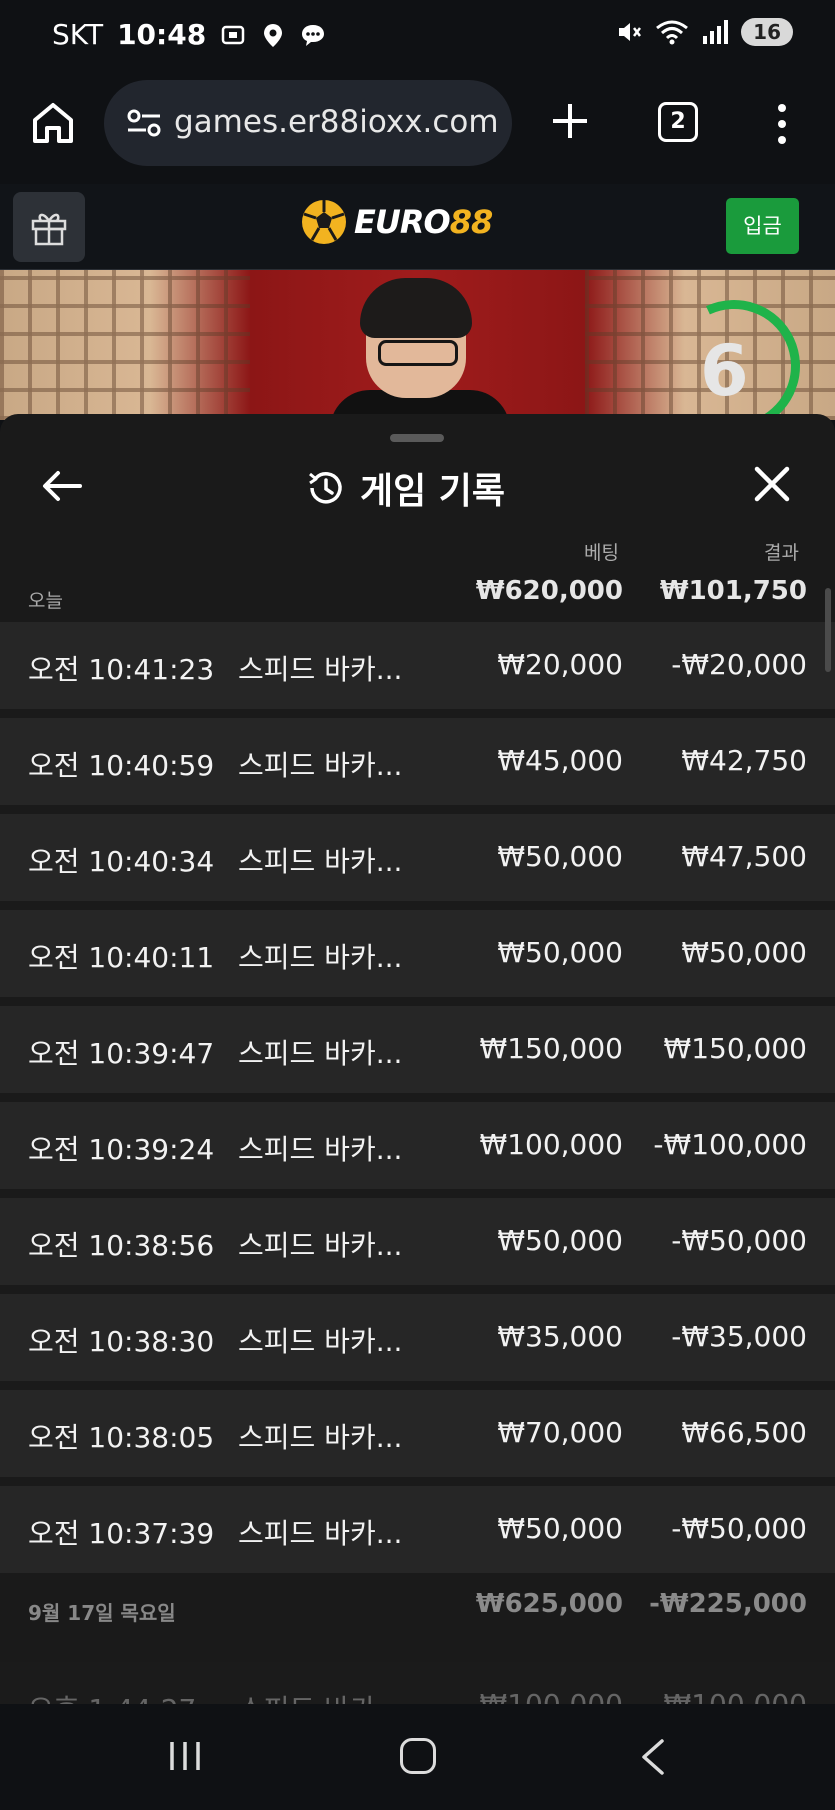  What do you see at coordinates (417, 1145) in the screenshot?
I see `table-row: 오전 10:39:24 스피드 바카... ₩100,000 -₩100,000` at bounding box center [417, 1145].